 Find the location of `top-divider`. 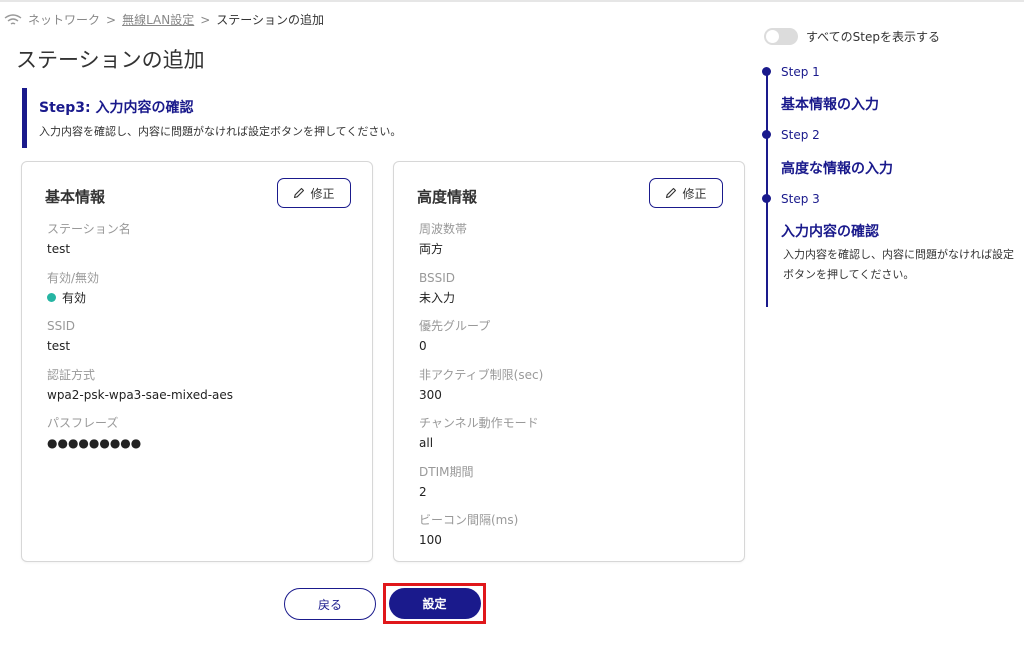

top-divider is located at coordinates (512, 1).